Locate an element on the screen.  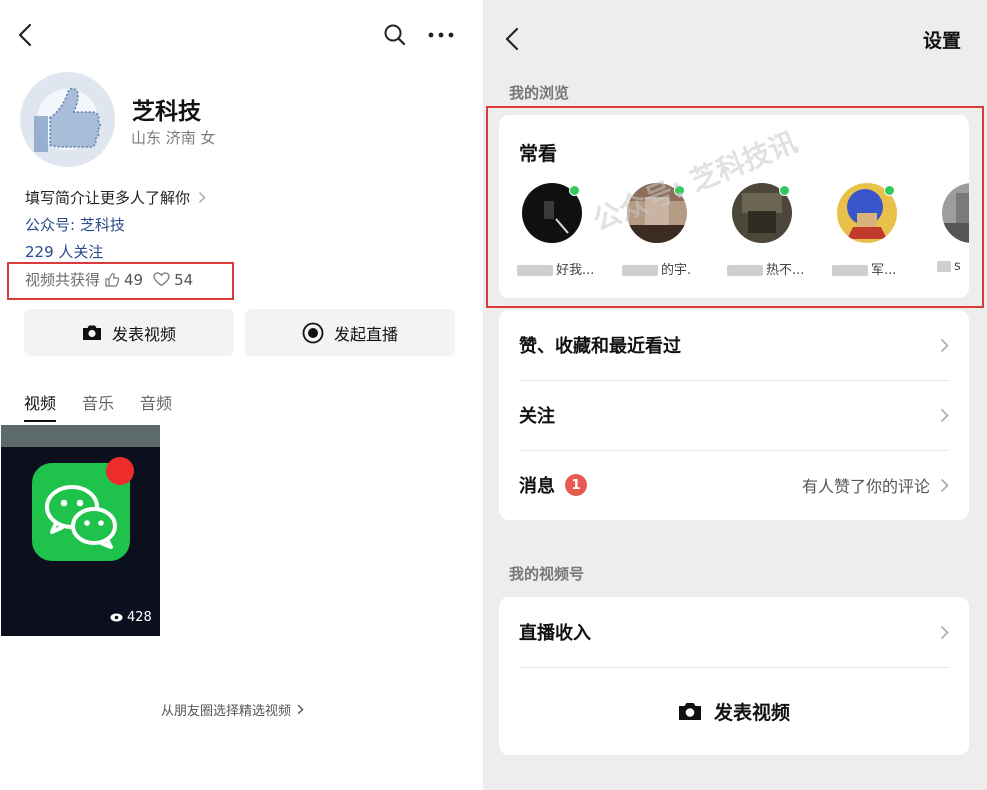
search-icon is located at coordinates (395, 35).